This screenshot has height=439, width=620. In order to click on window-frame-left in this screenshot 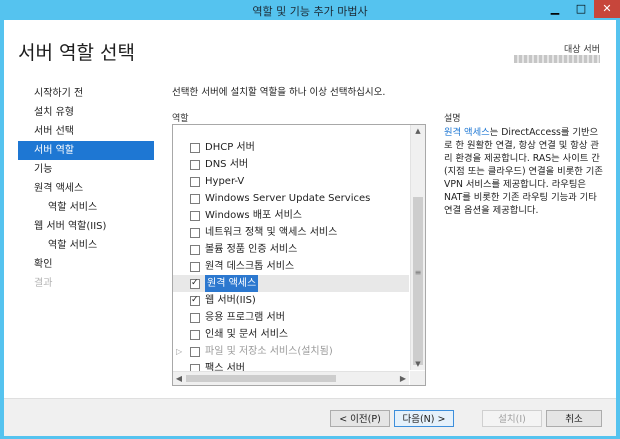, I will do `click(2, 229)`.